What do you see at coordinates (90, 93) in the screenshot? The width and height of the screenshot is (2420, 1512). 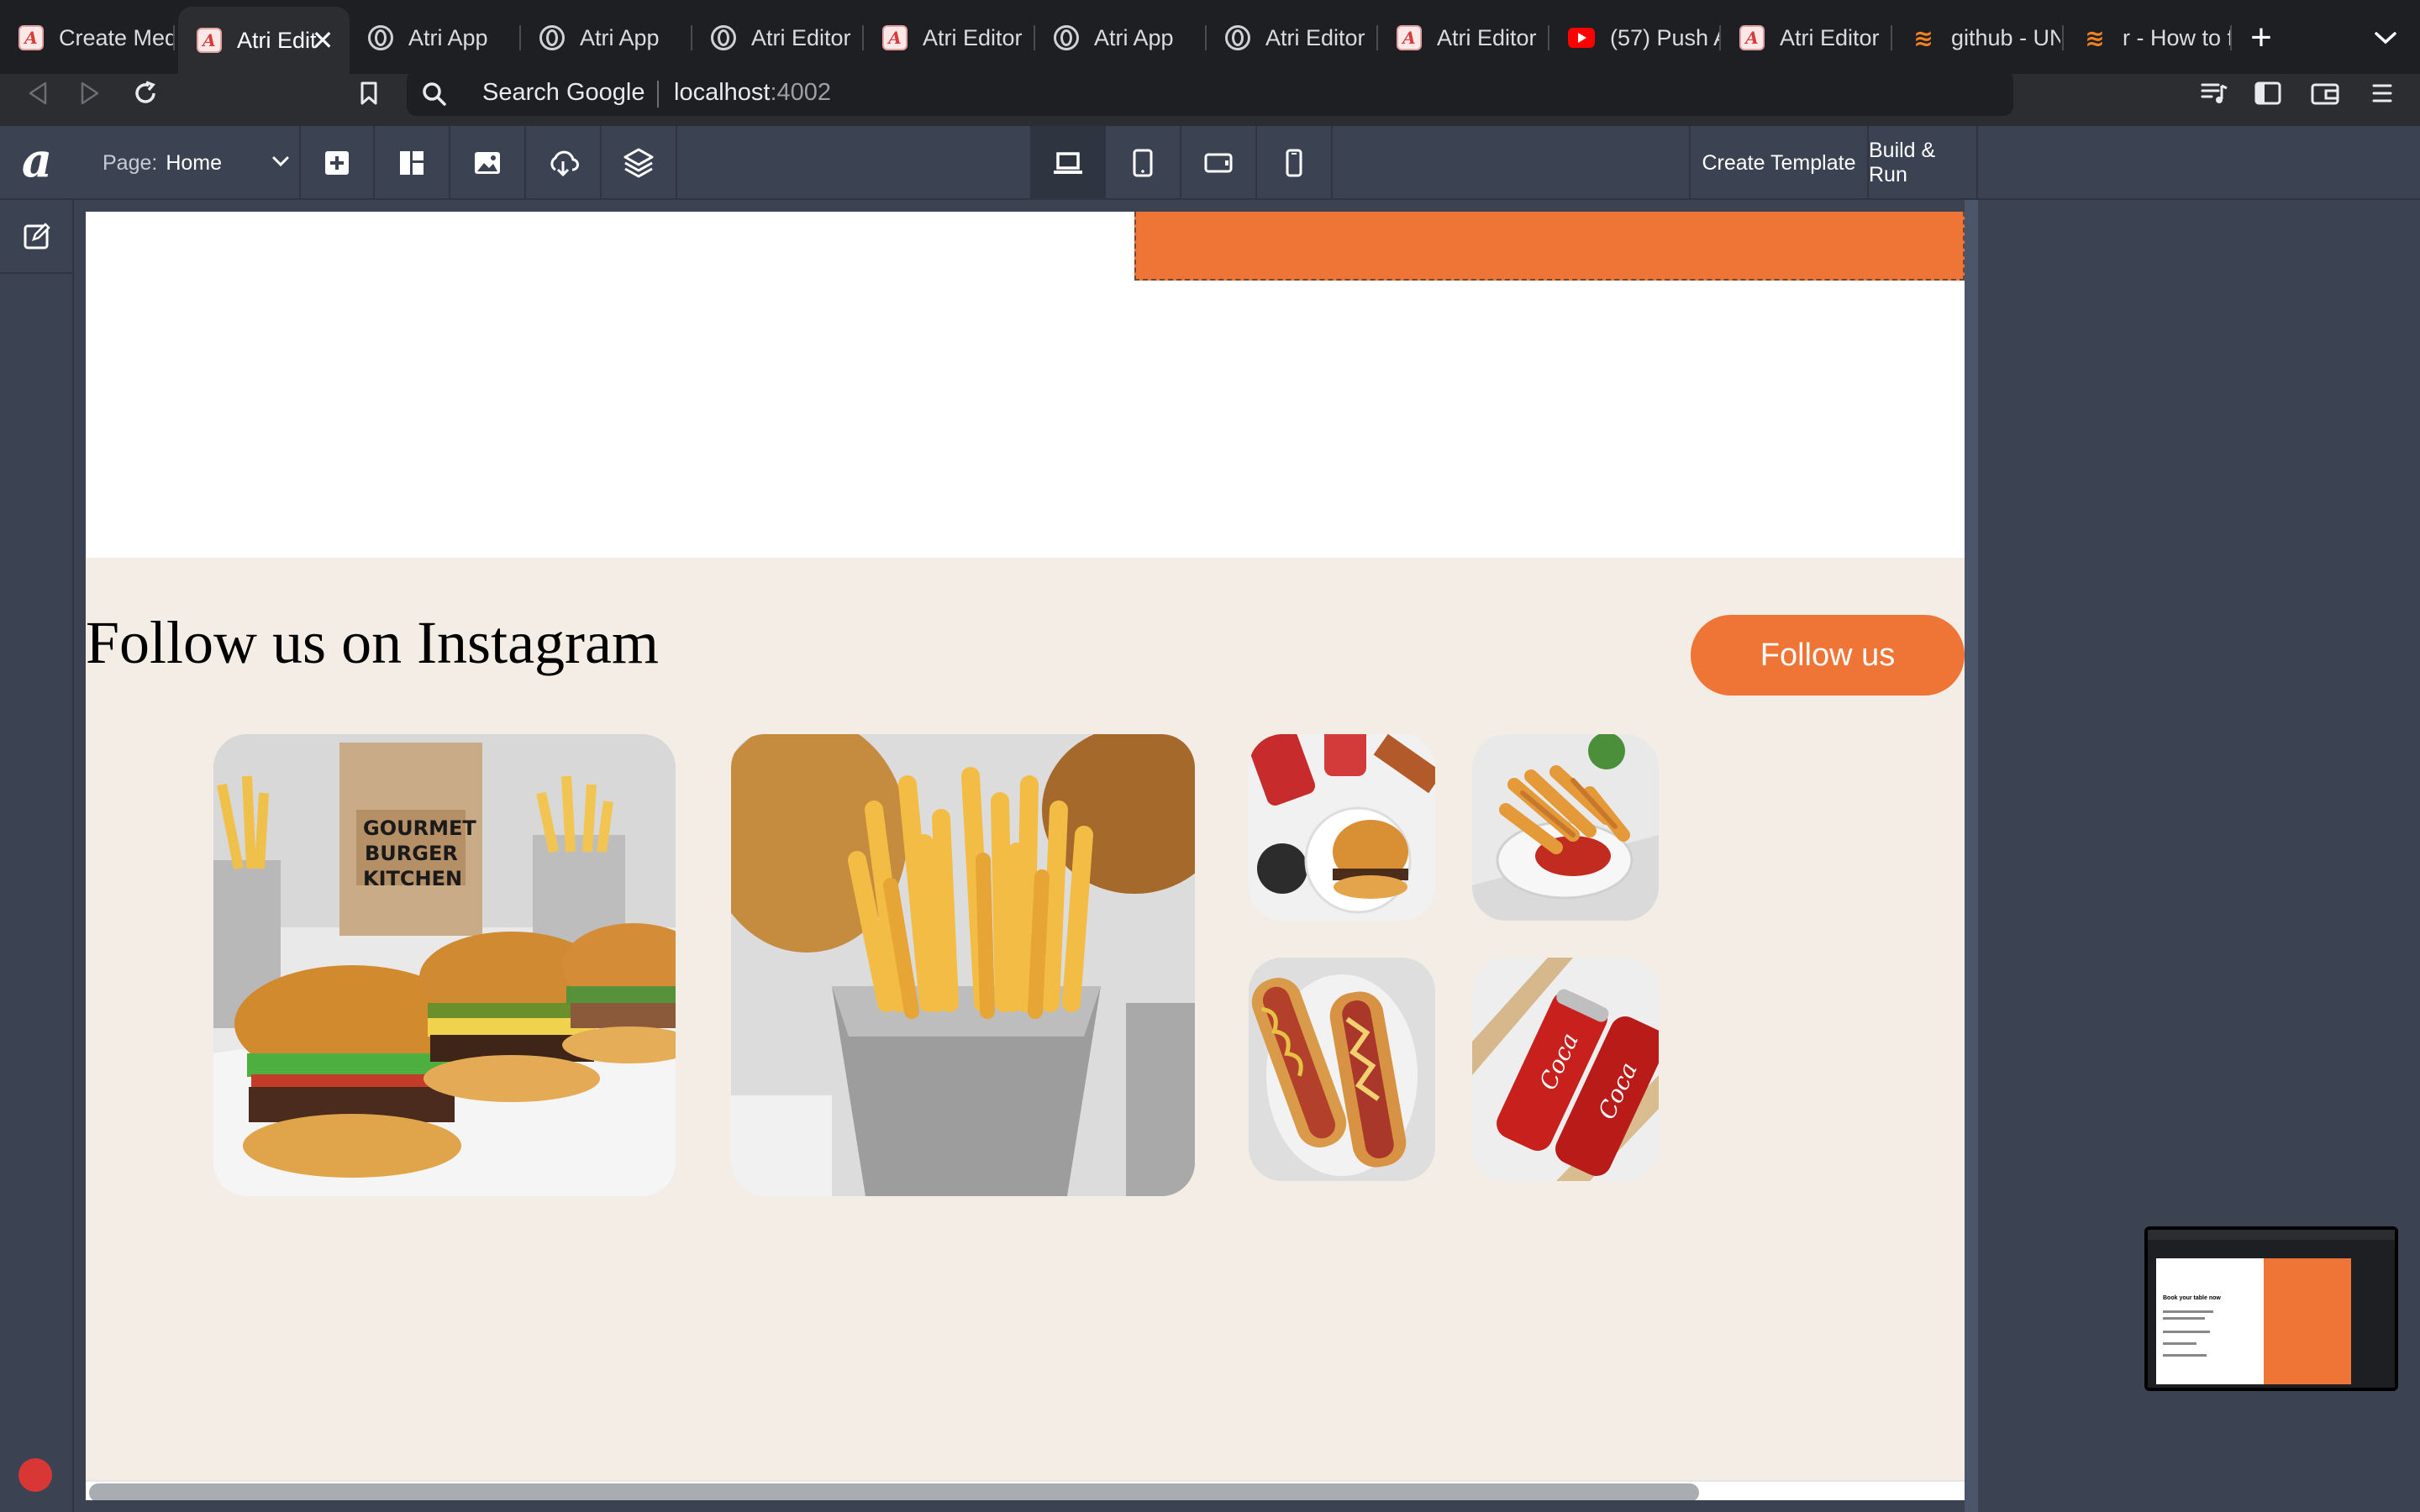 I see `forward-icon` at bounding box center [90, 93].